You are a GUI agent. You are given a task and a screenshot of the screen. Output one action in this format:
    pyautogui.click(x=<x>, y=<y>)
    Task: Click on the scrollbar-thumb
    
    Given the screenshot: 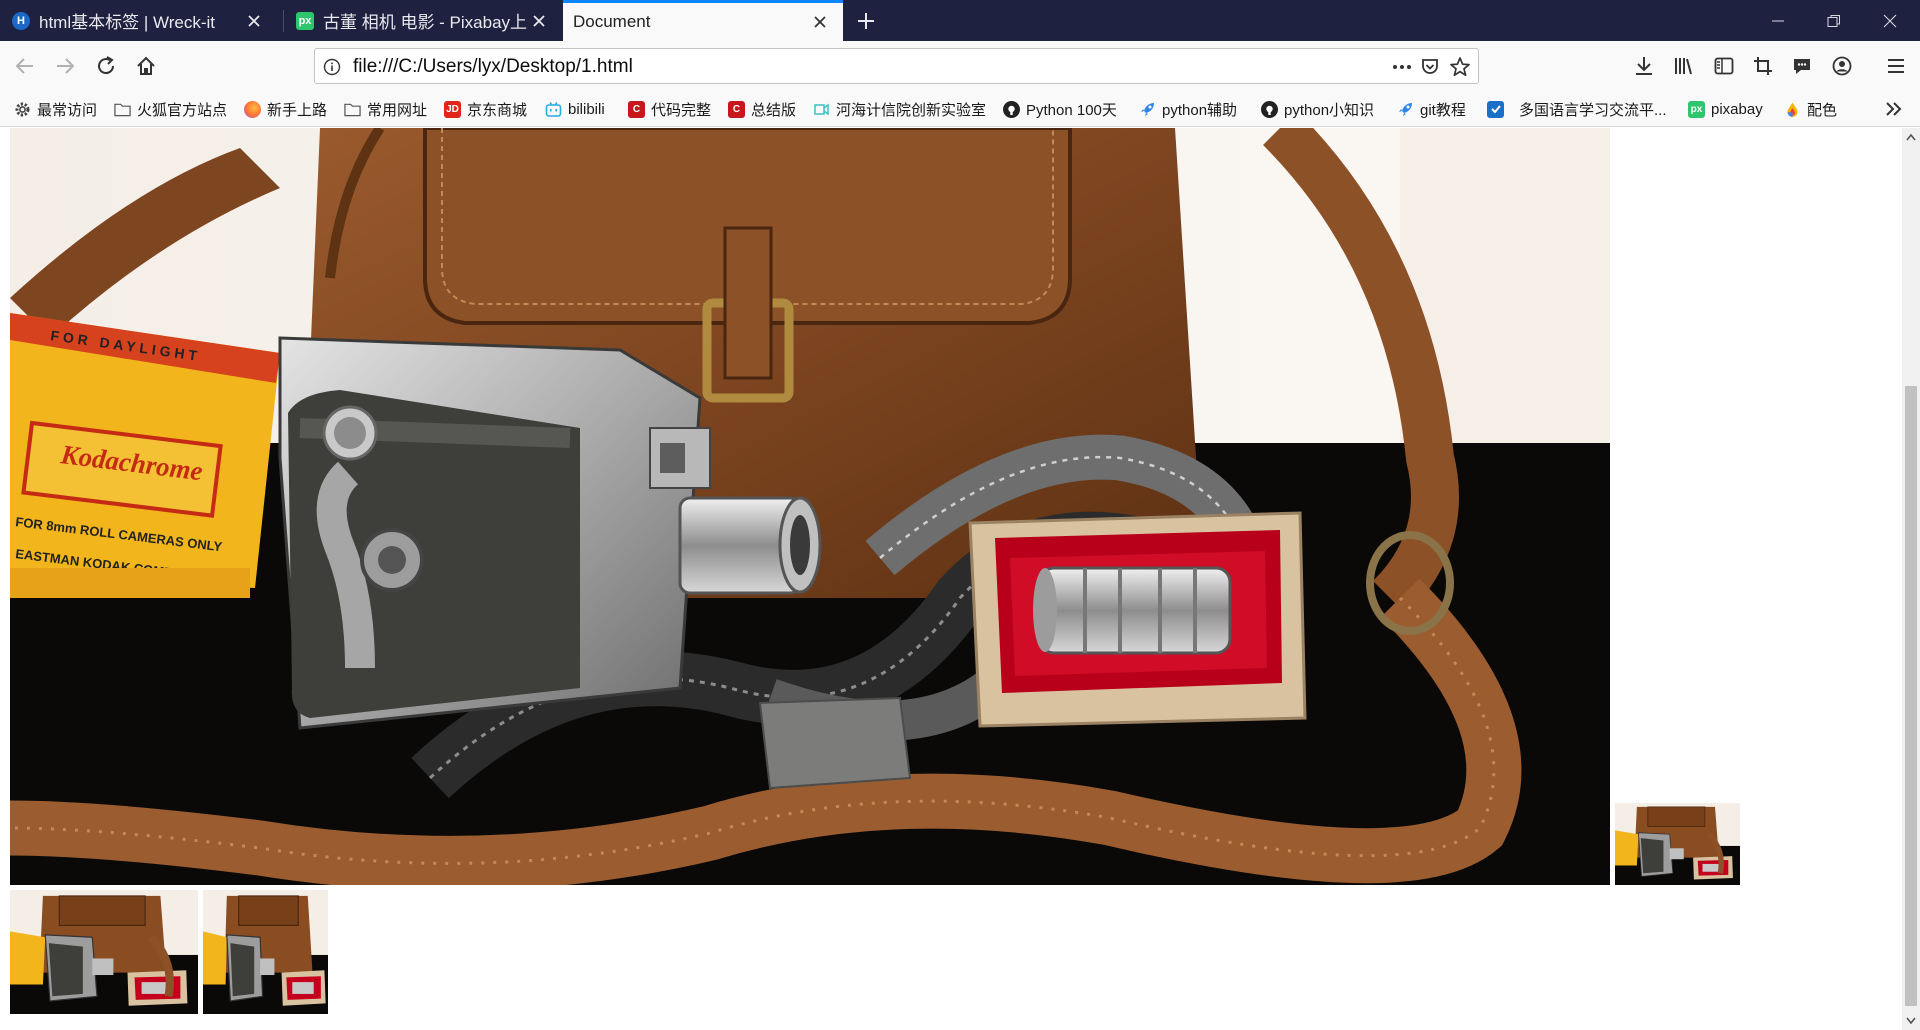 What is the action you would take?
    pyautogui.click(x=1911, y=696)
    